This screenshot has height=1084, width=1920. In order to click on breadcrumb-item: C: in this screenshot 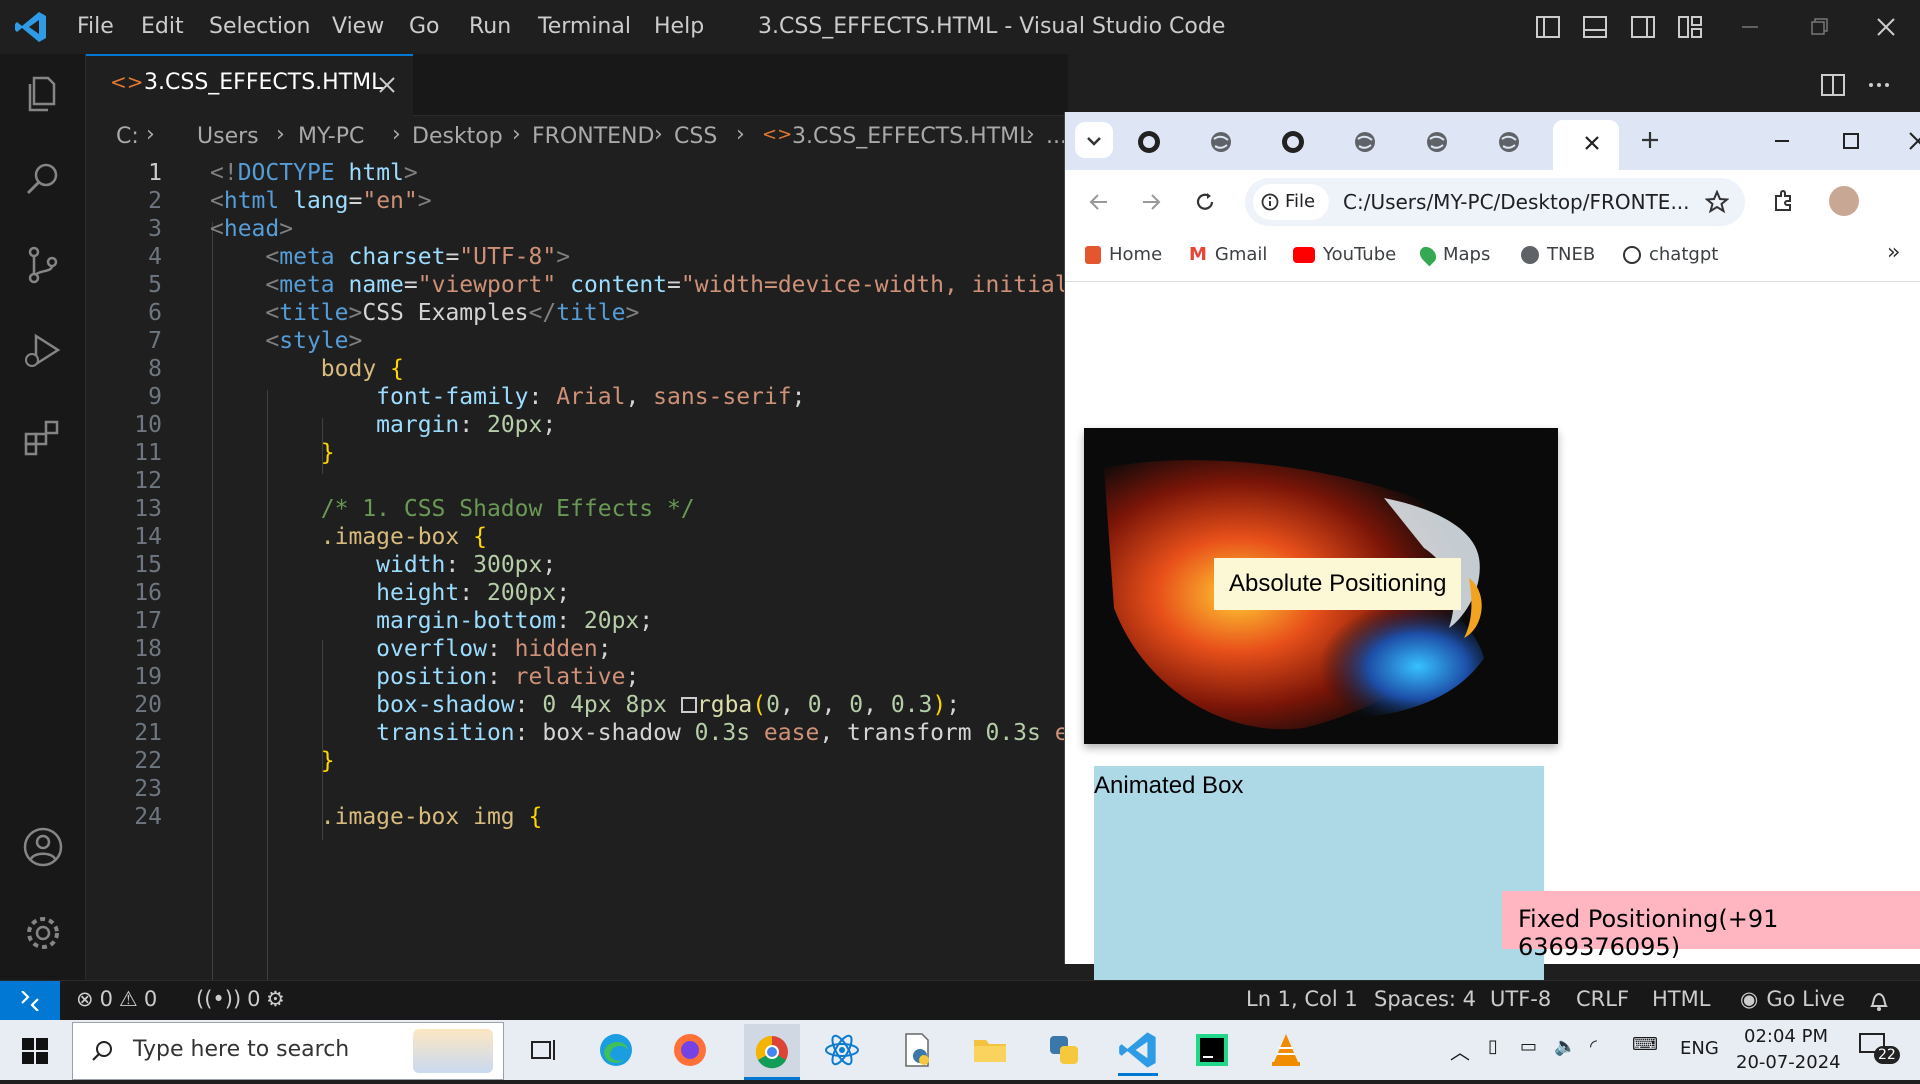, I will do `click(127, 136)`.